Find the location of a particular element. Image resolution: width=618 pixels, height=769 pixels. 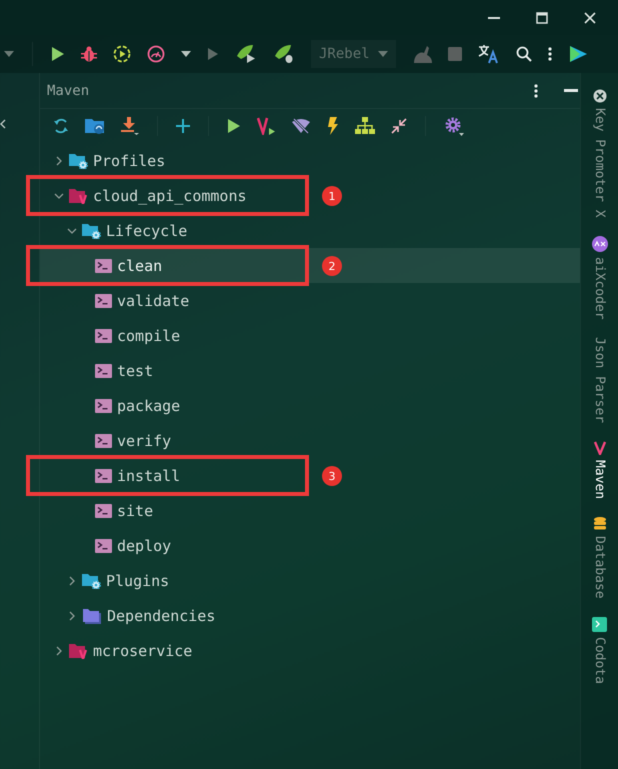

tree-item: Plugins is located at coordinates (179, 580).